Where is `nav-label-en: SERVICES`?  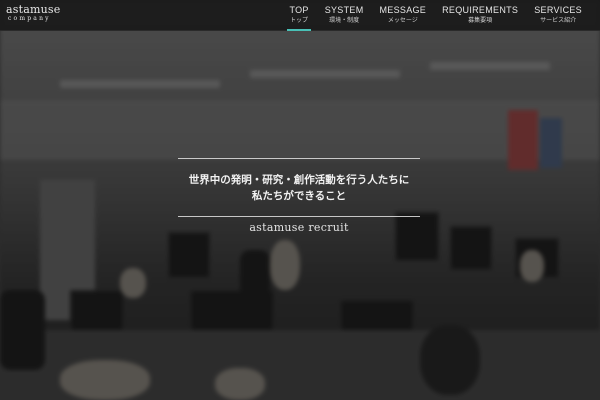 nav-label-en: SERVICES is located at coordinates (558, 10).